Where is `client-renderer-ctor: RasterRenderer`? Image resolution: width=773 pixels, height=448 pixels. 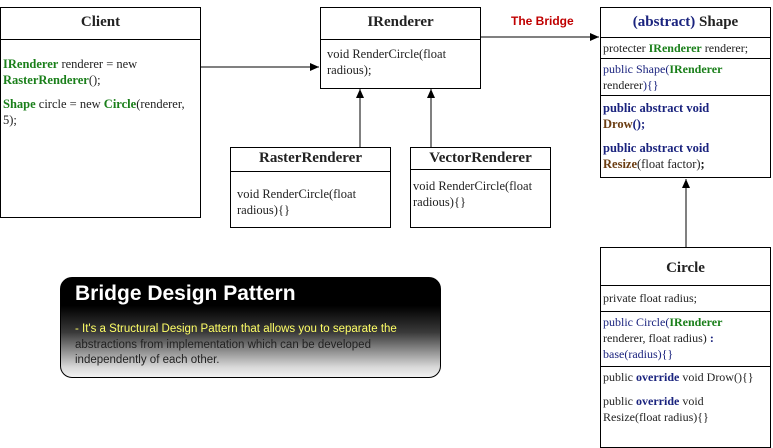
client-renderer-ctor: RasterRenderer is located at coordinates (46, 80).